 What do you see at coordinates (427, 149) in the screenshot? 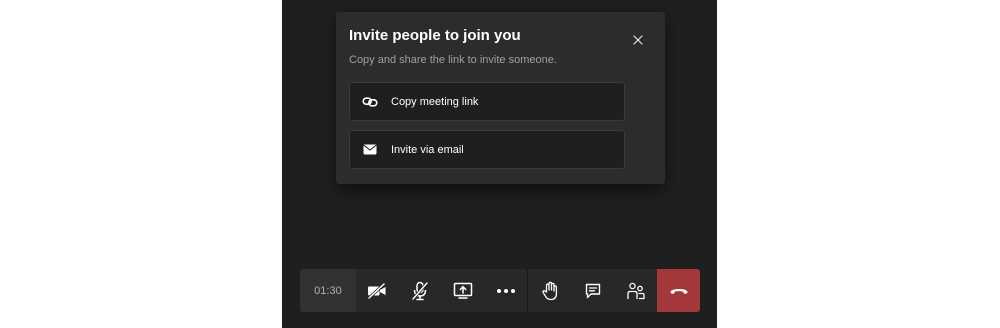
I see `invite-via-email-label: Invite via email` at bounding box center [427, 149].